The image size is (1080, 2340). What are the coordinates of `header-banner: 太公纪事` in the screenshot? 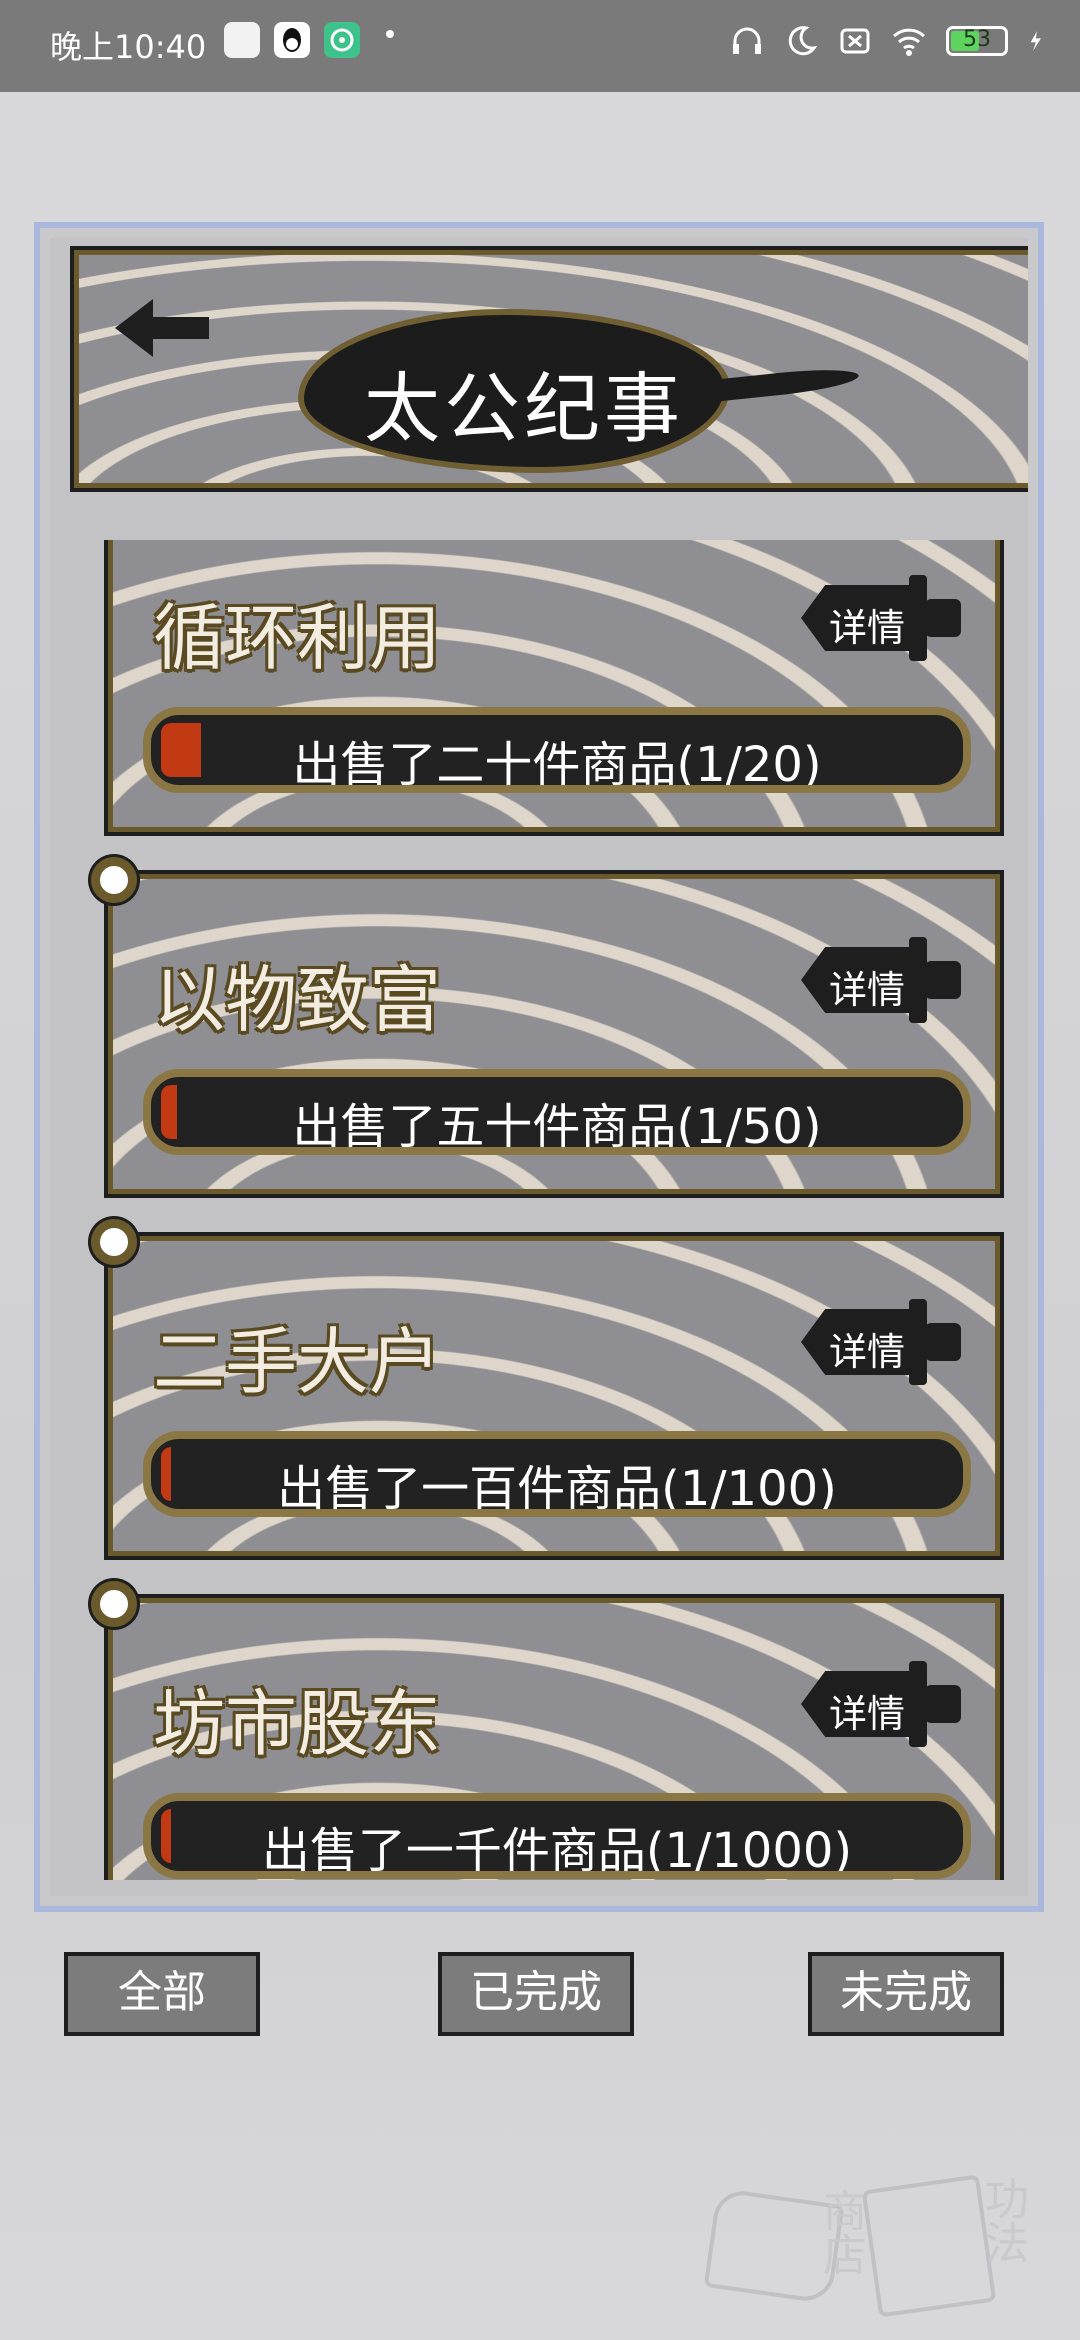 It's located at (549, 369).